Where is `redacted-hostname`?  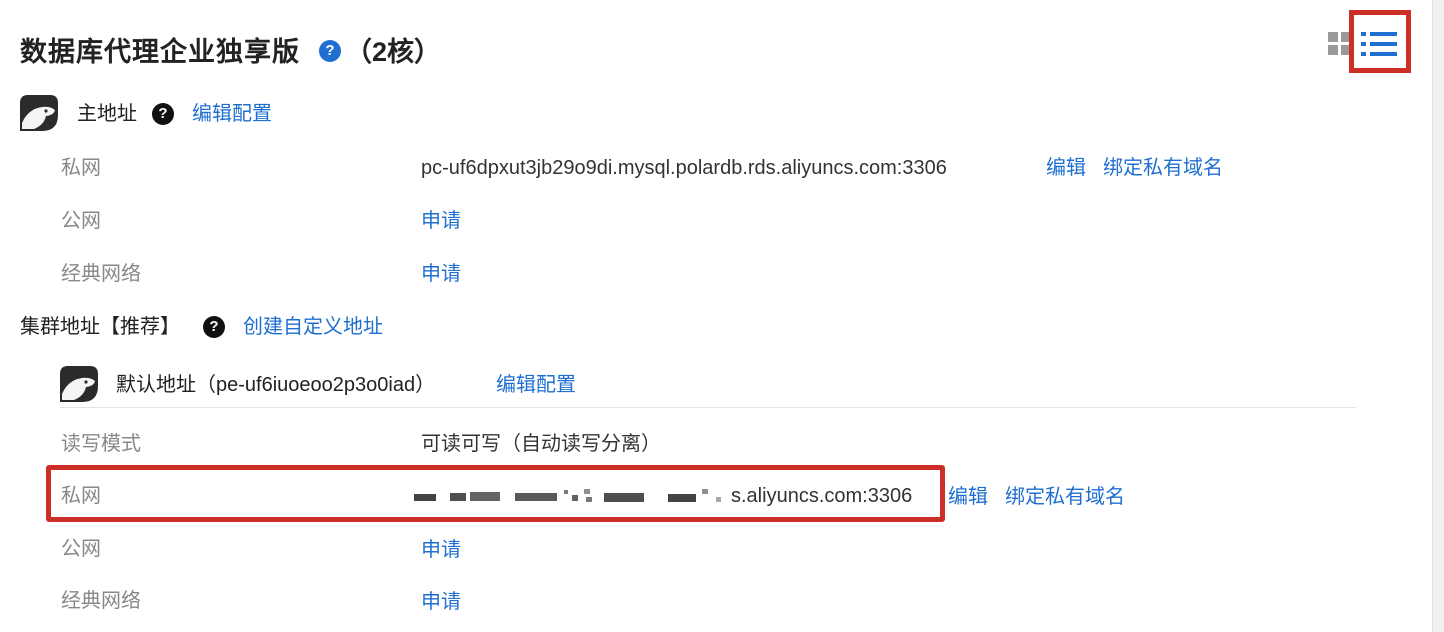 redacted-hostname is located at coordinates (574, 497).